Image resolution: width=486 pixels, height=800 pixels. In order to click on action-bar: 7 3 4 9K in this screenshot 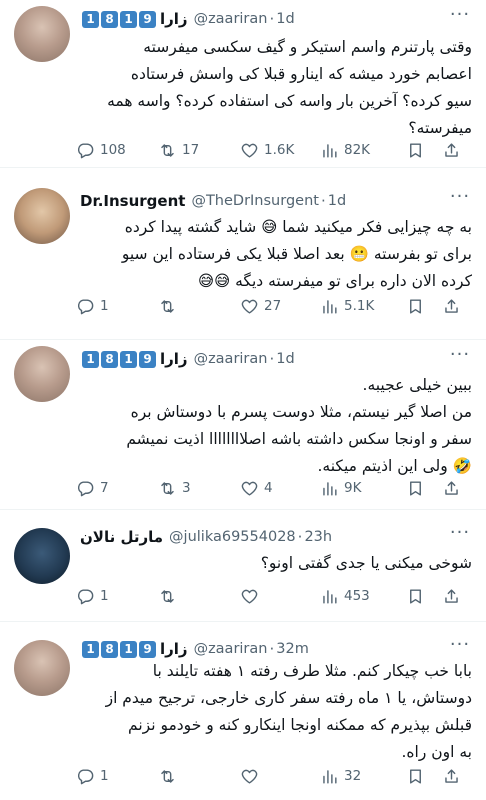, I will do `click(276, 488)`.